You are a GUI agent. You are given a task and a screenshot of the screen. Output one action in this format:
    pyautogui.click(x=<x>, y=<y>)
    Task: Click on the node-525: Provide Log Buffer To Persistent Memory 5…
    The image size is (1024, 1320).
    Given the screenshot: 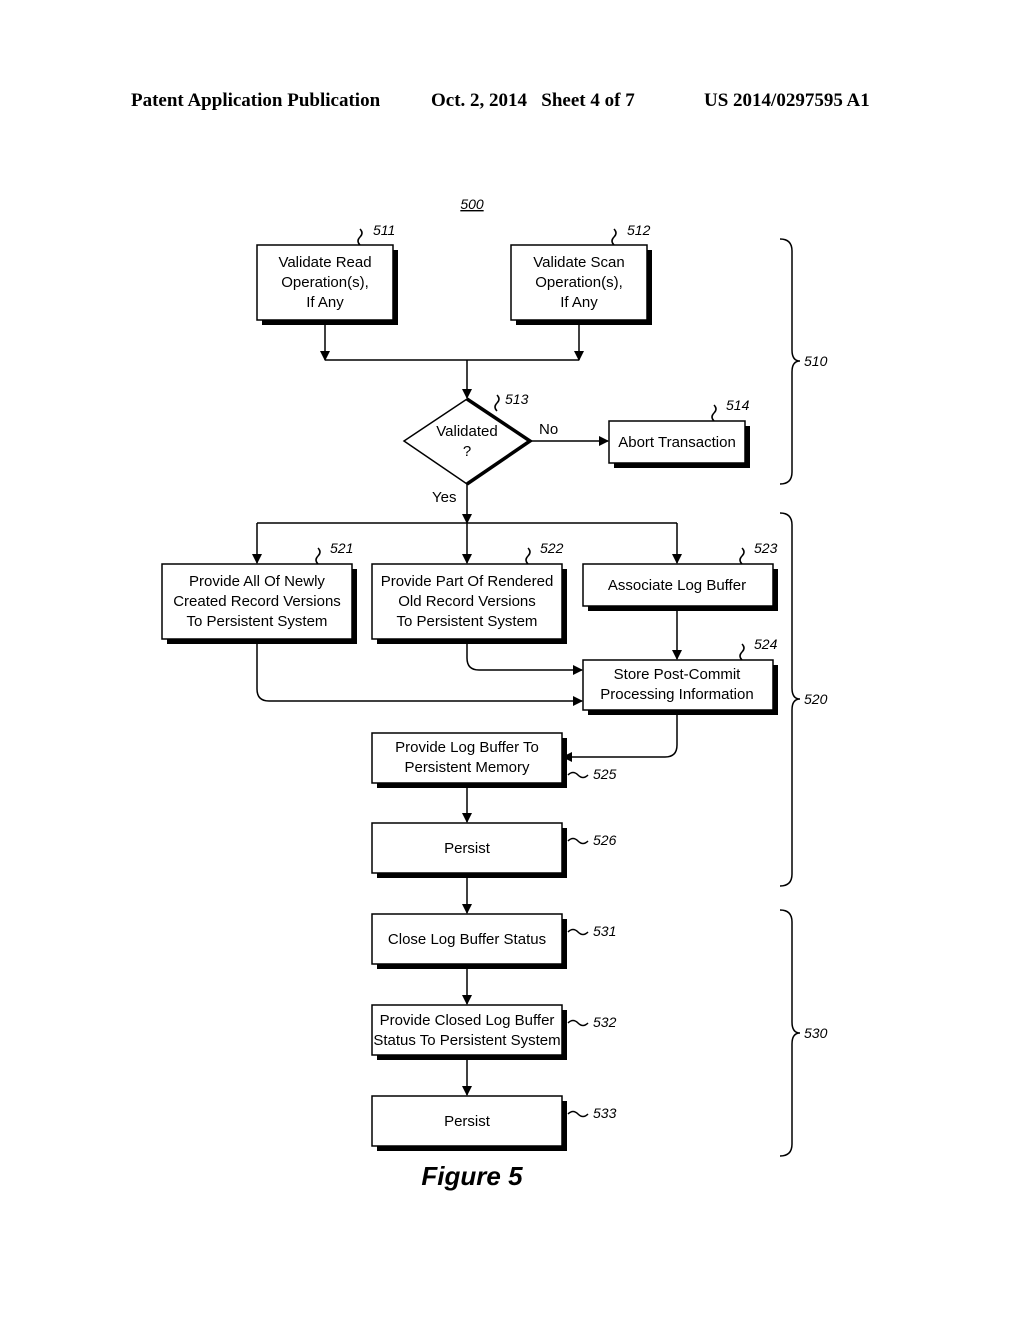 What is the action you would take?
    pyautogui.click(x=494, y=760)
    